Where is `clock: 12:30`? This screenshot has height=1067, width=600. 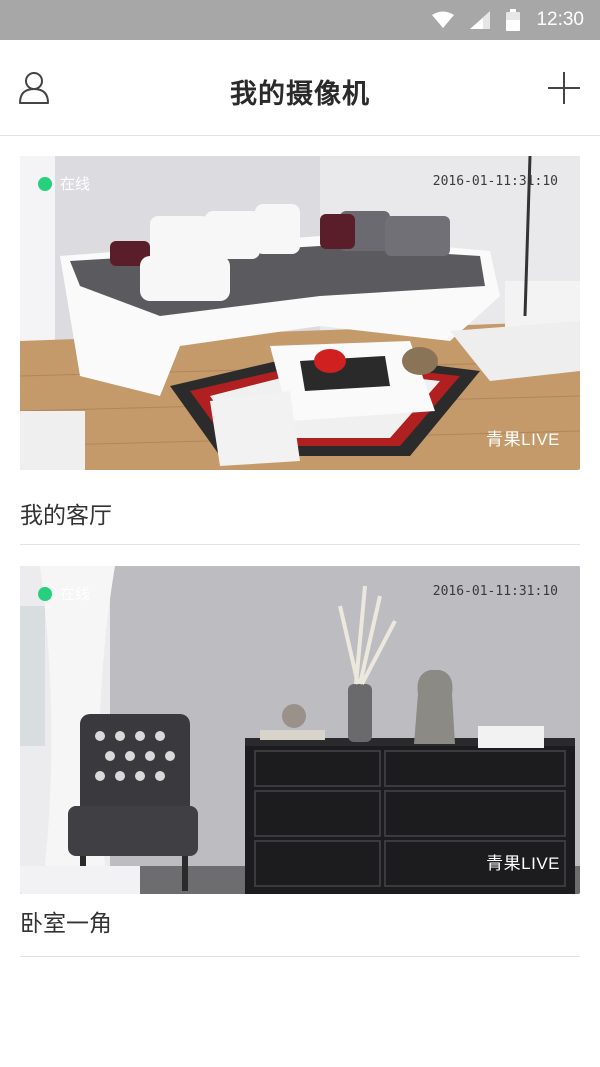
clock: 12:30 is located at coordinates (560, 19).